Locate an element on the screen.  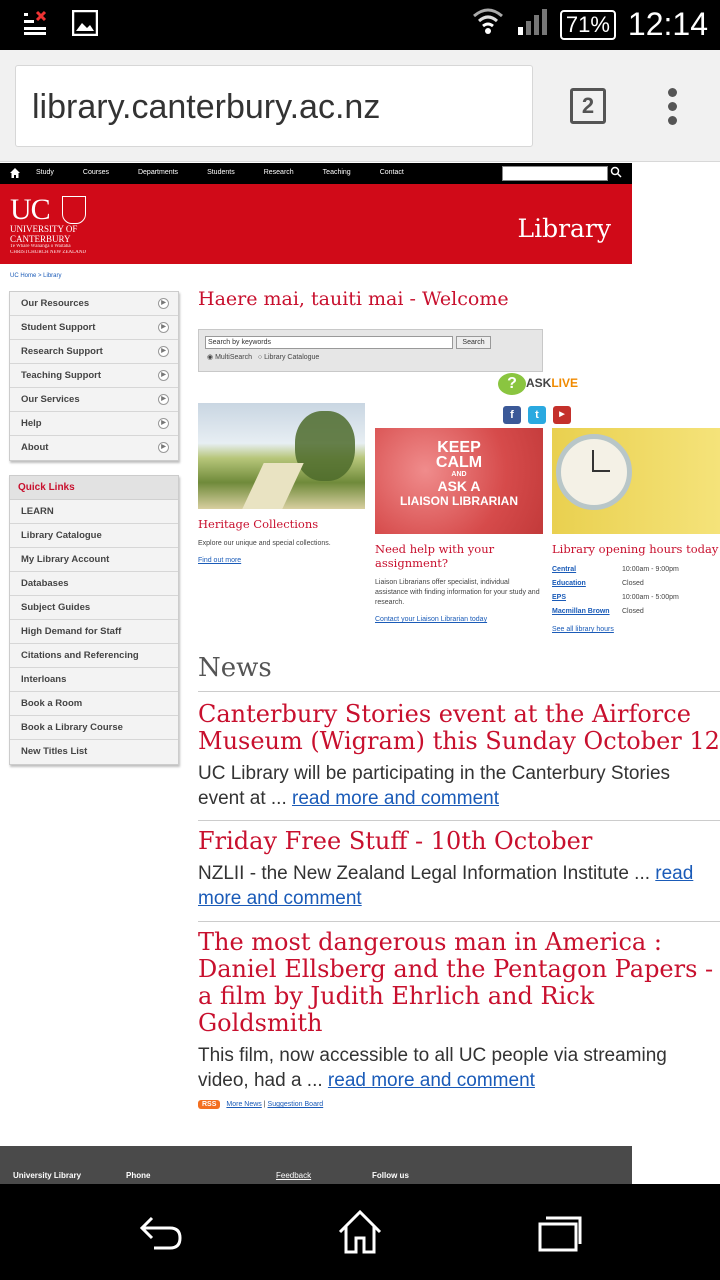
footer-phone: Phone is located at coordinates (138, 1175).